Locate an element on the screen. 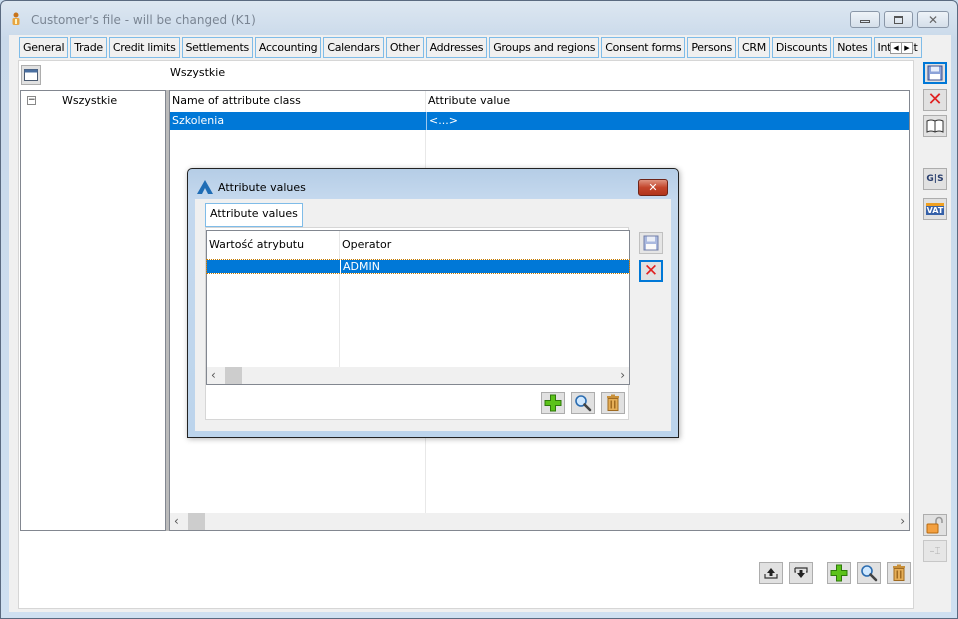 This screenshot has height=619, width=958. tab-scroll-left-icon: ◀ is located at coordinates (896, 48).